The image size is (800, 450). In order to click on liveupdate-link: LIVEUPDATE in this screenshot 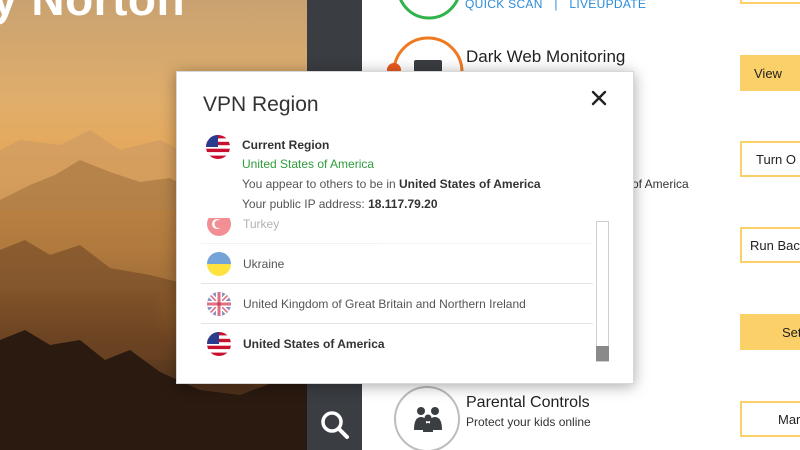, I will do `click(607, 5)`.